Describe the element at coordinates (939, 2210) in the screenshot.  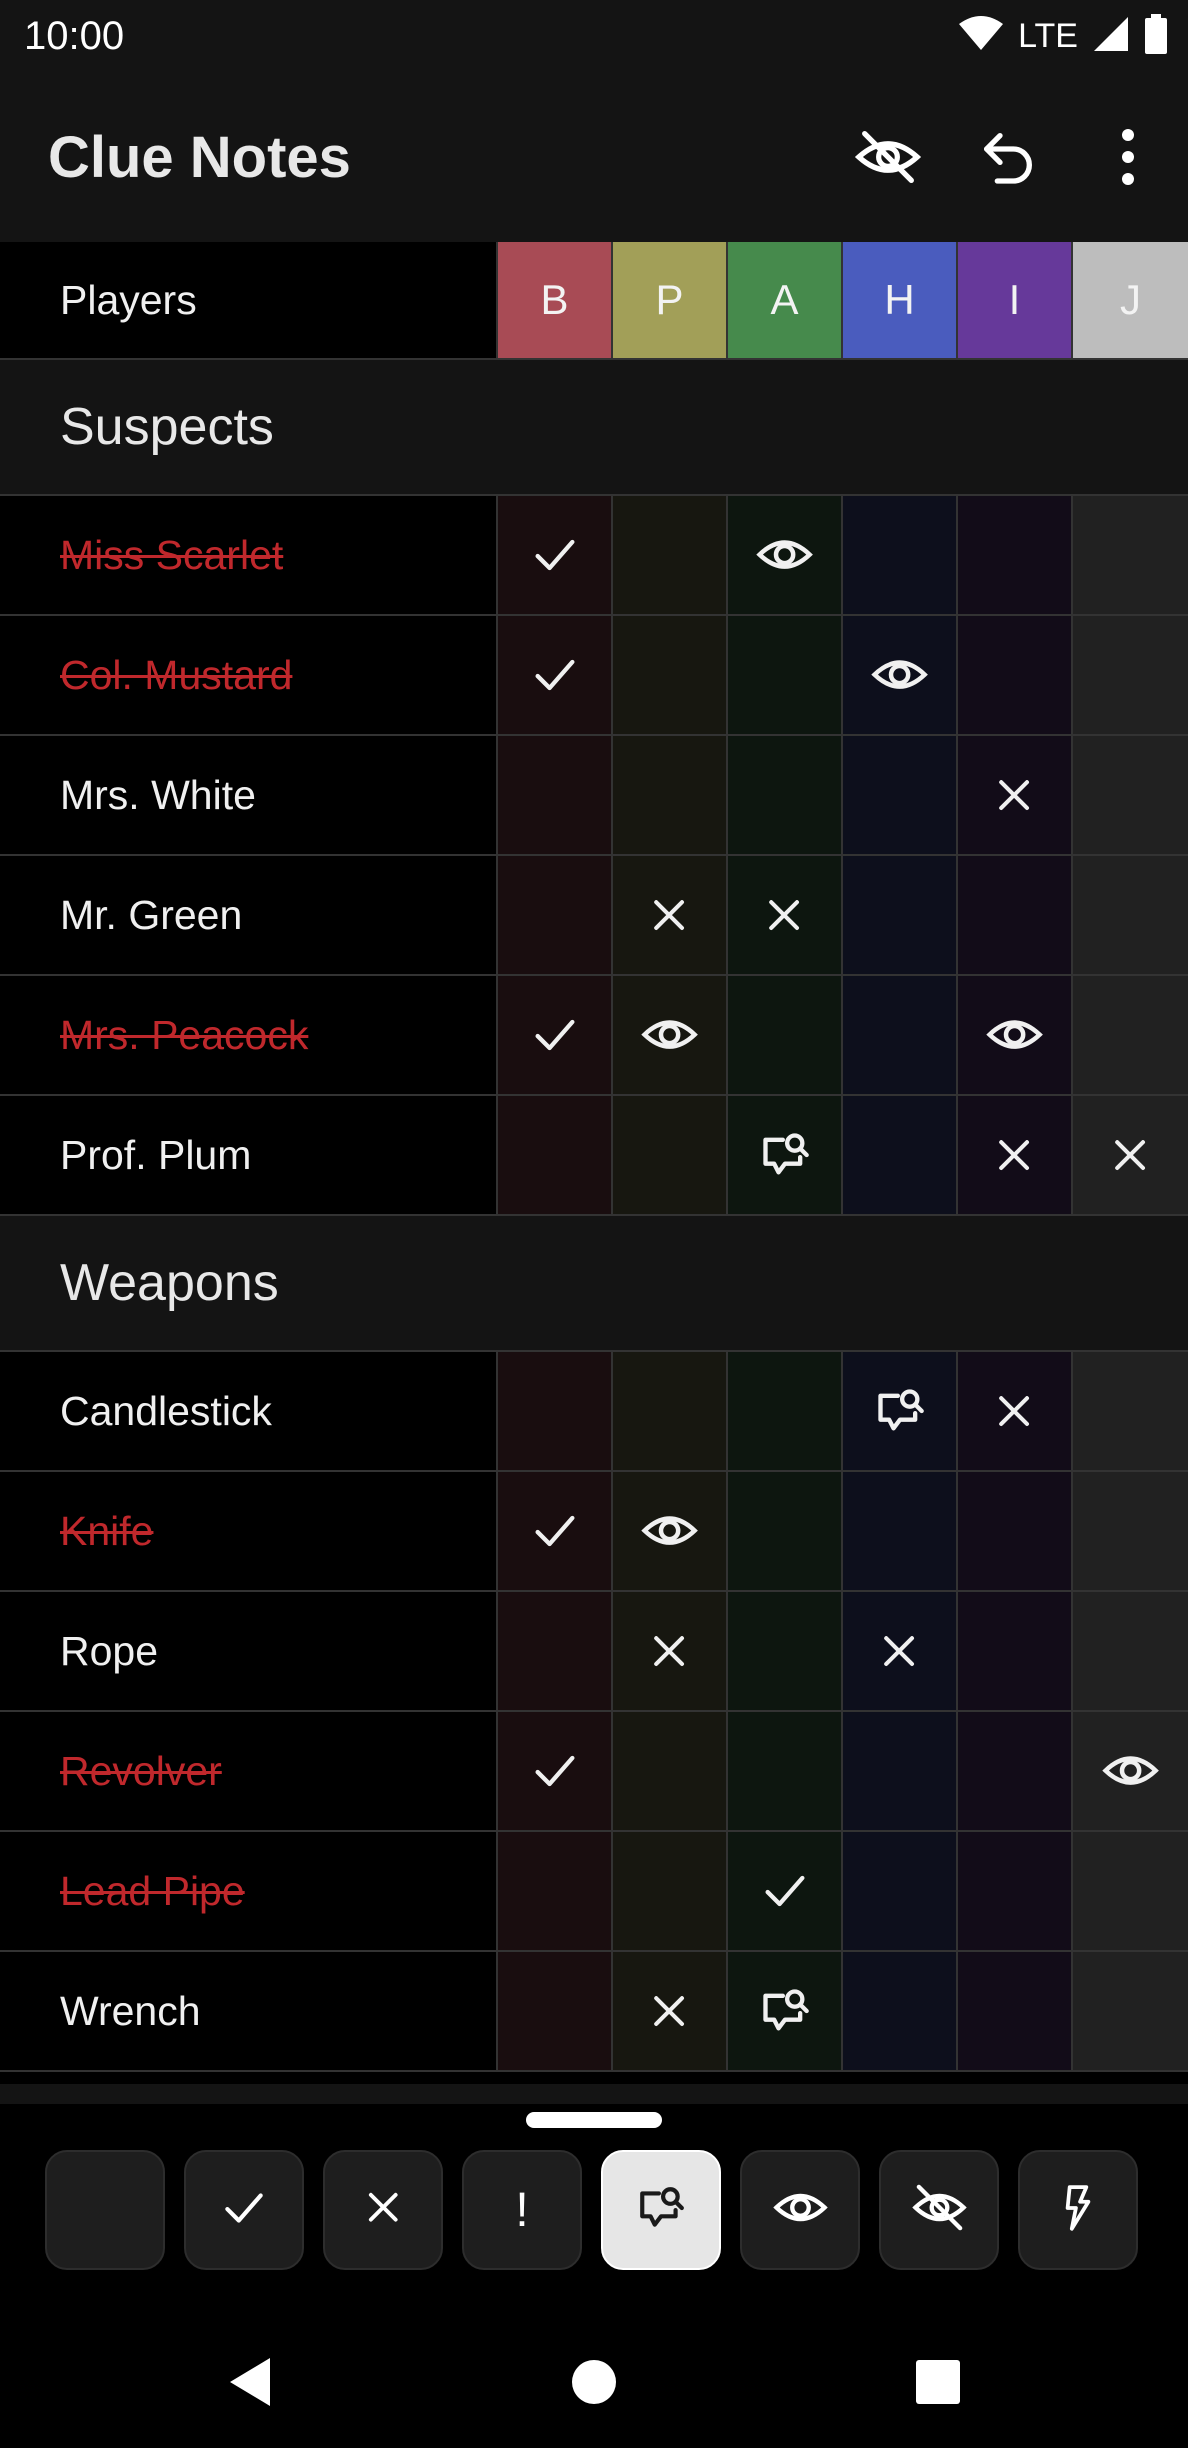
I see `eye-off-tool-button` at that location.